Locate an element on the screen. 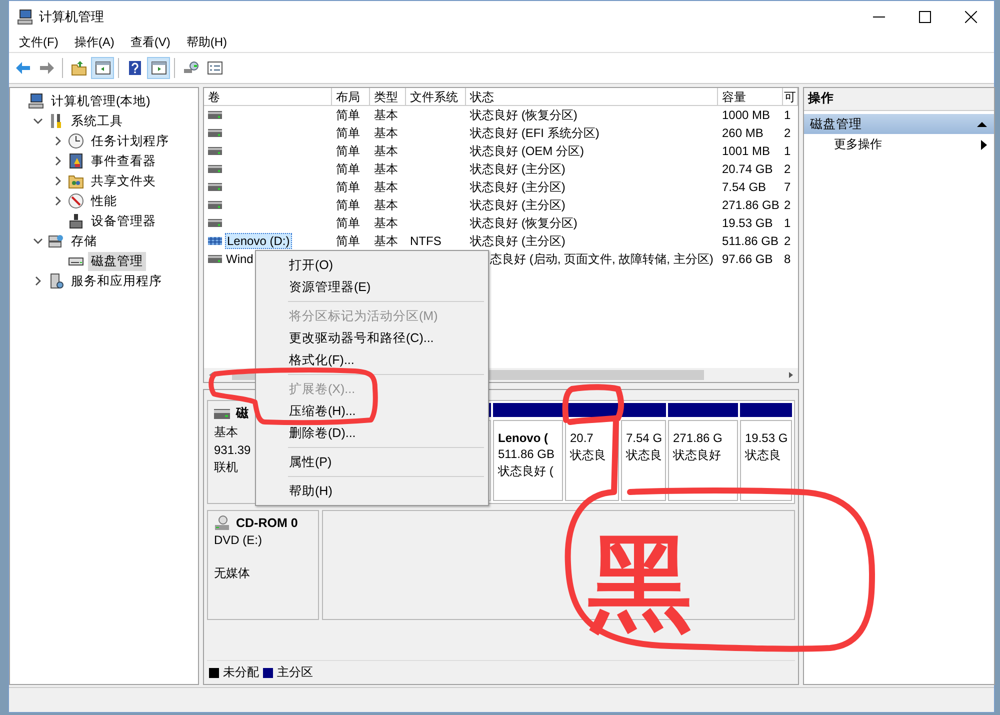 The width and height of the screenshot is (1000, 715). partition-box: Lenovo ( 511.86 GB 状态良好 ( is located at coordinates (528, 460).